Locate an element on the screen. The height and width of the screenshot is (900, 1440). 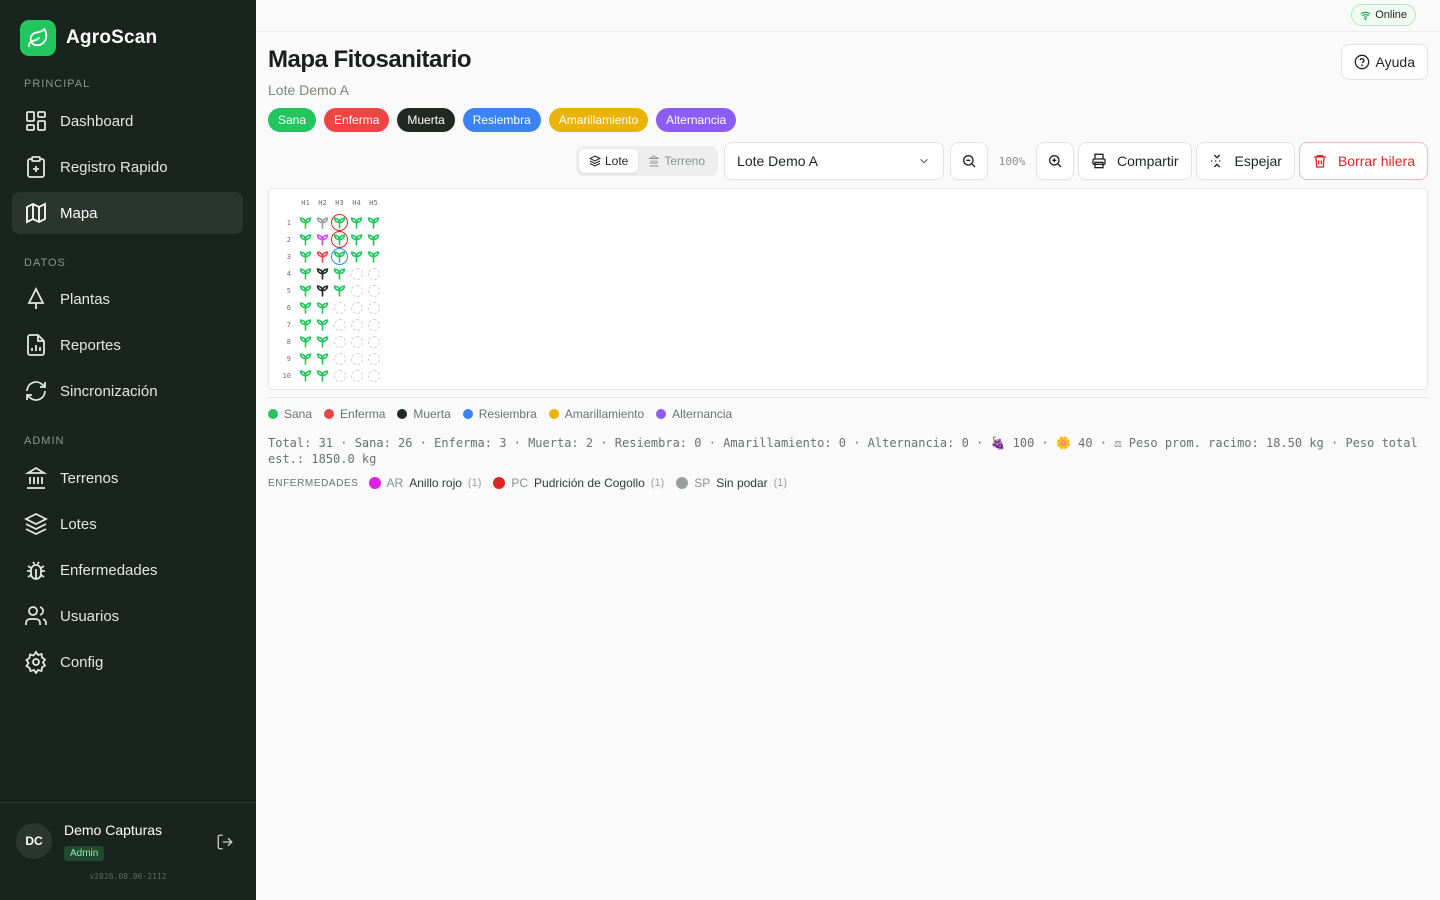
zoom-out-button is located at coordinates (969, 161).